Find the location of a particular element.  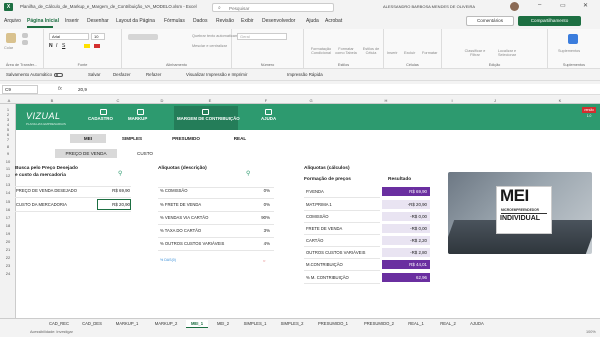

sheet-tab: CAD_REC is located at coordinates (59, 324).